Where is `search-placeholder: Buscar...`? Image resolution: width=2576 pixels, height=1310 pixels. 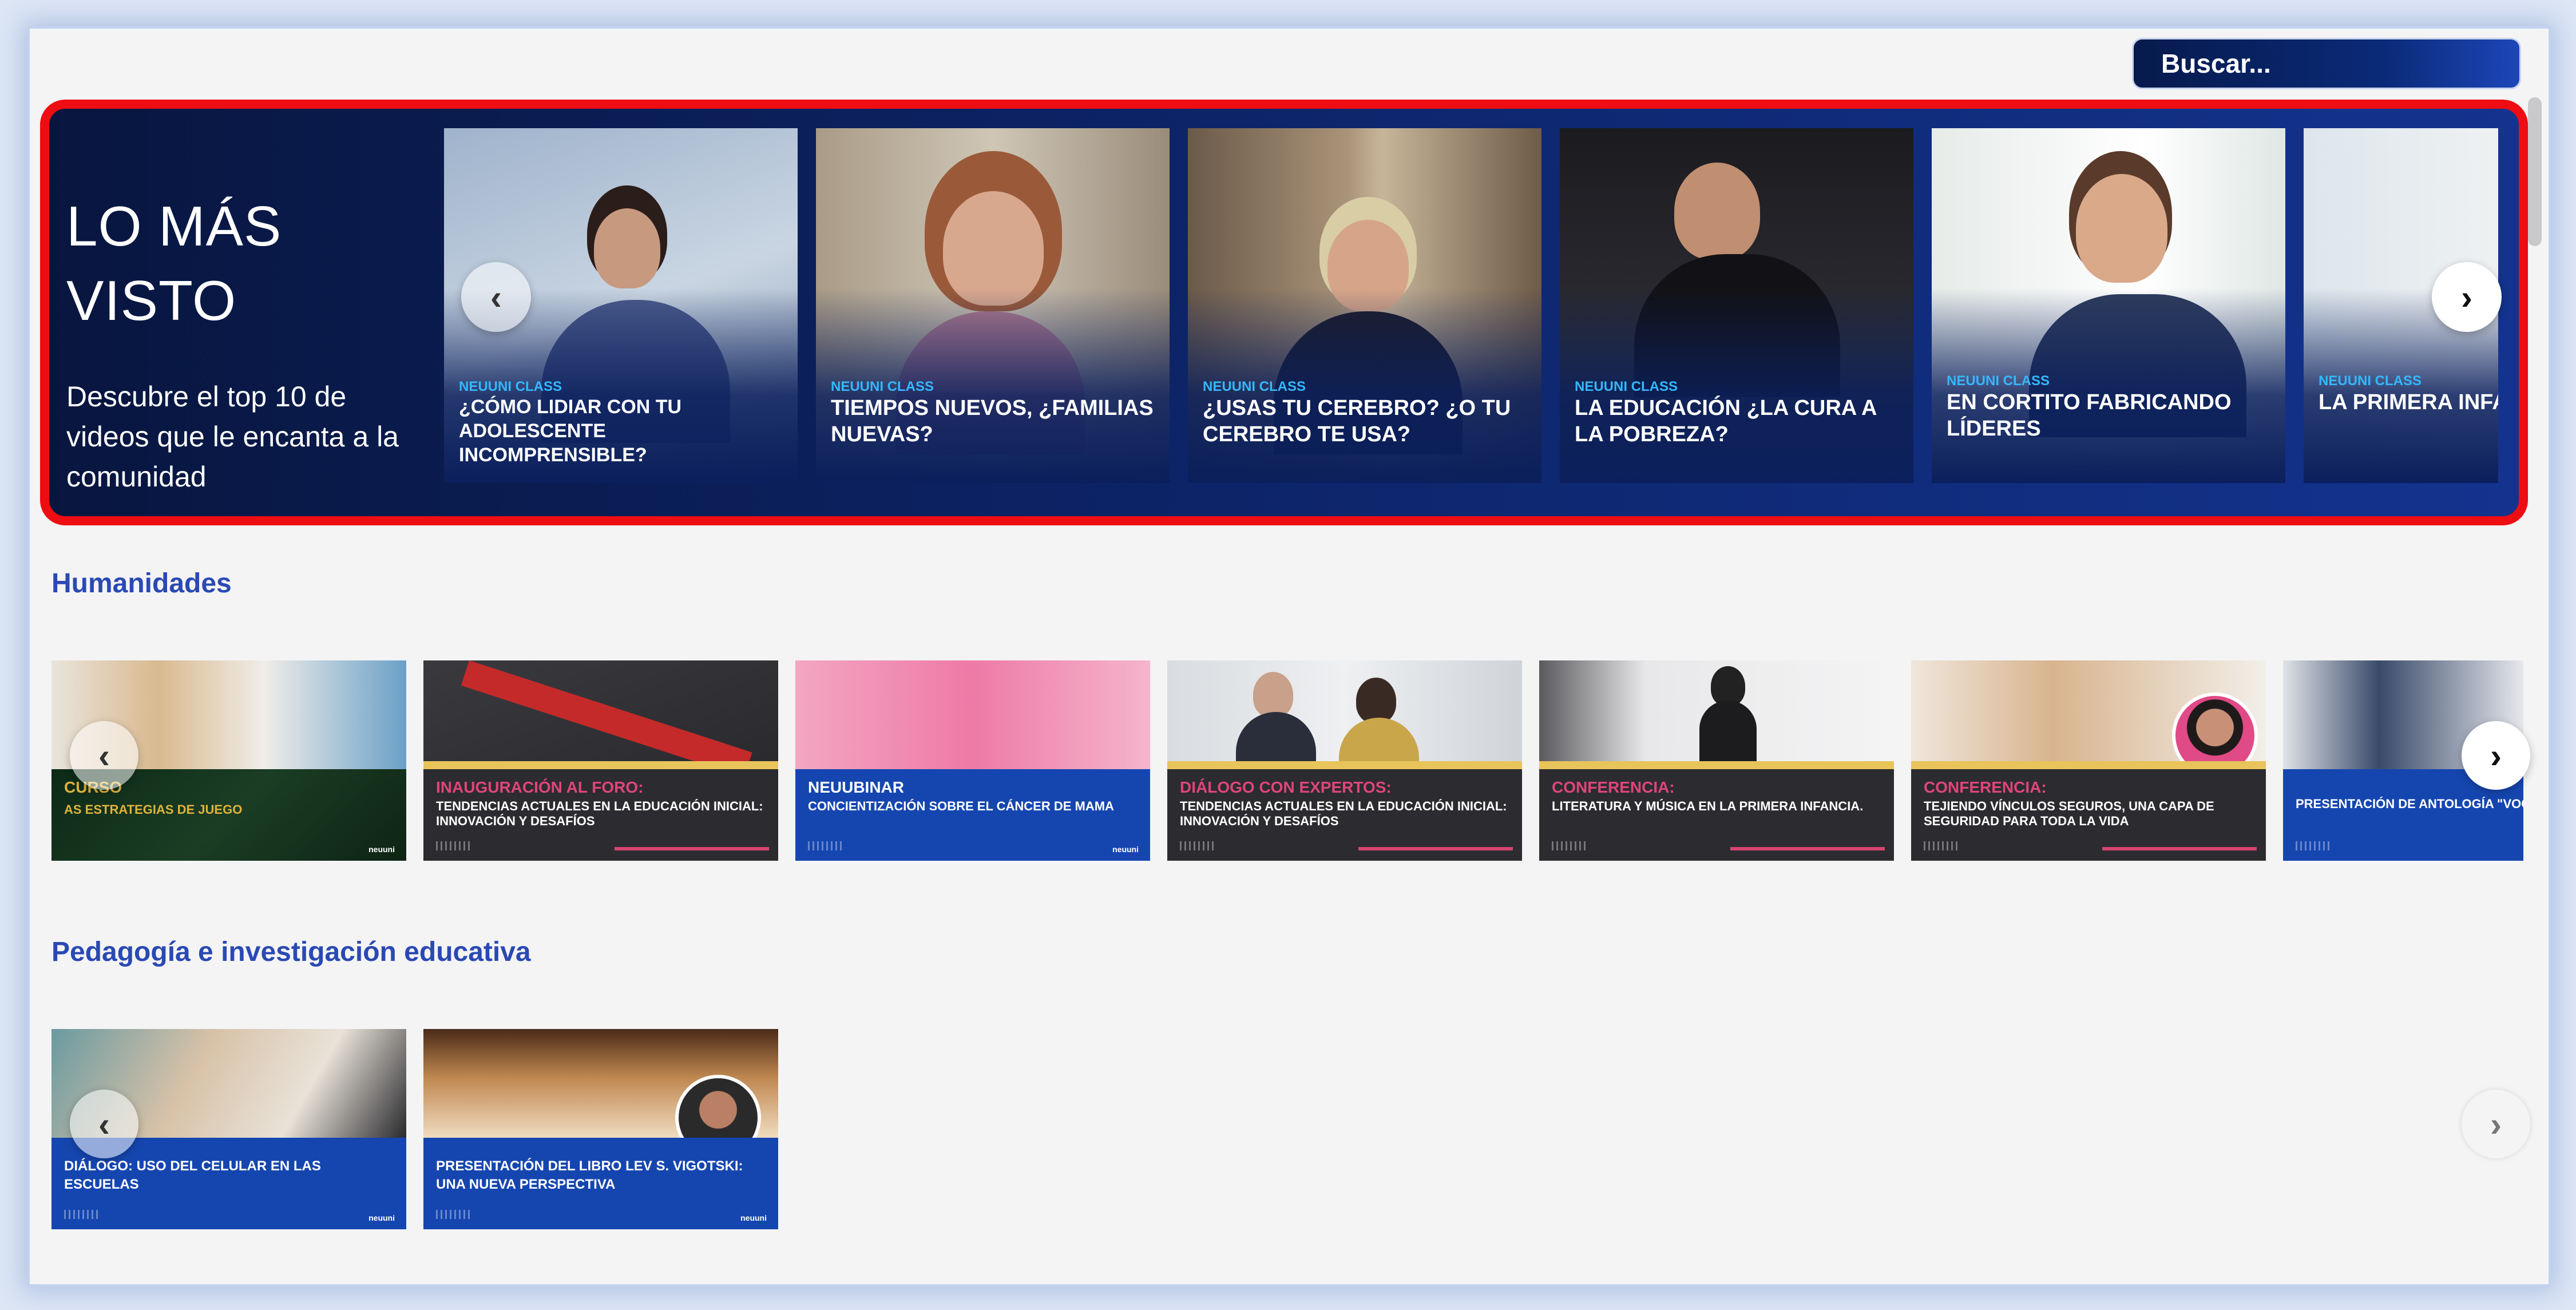
search-placeholder: Buscar... is located at coordinates (2216, 64).